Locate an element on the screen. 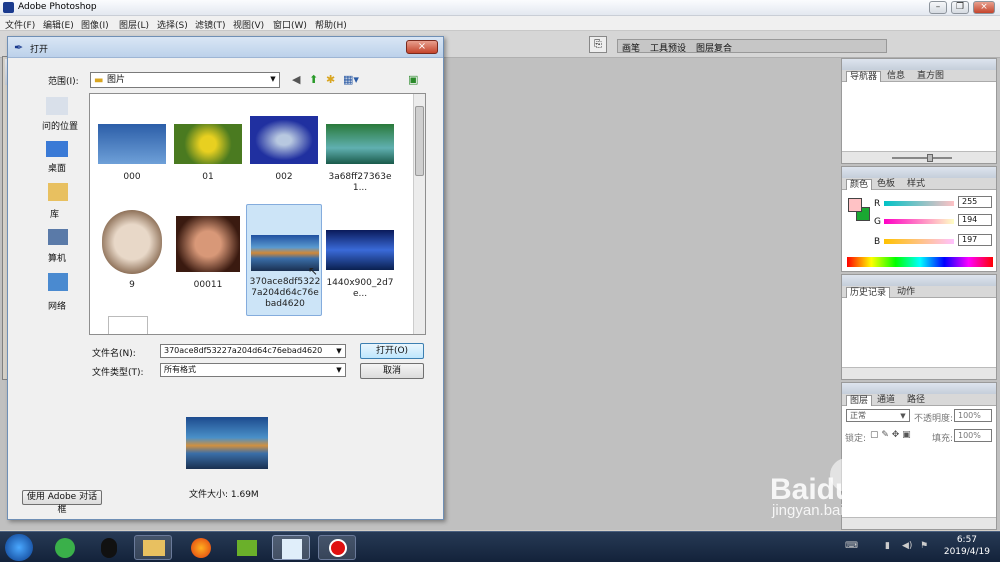 The height and width of the screenshot is (562, 1000). r-value-field: 255 is located at coordinates (975, 202).